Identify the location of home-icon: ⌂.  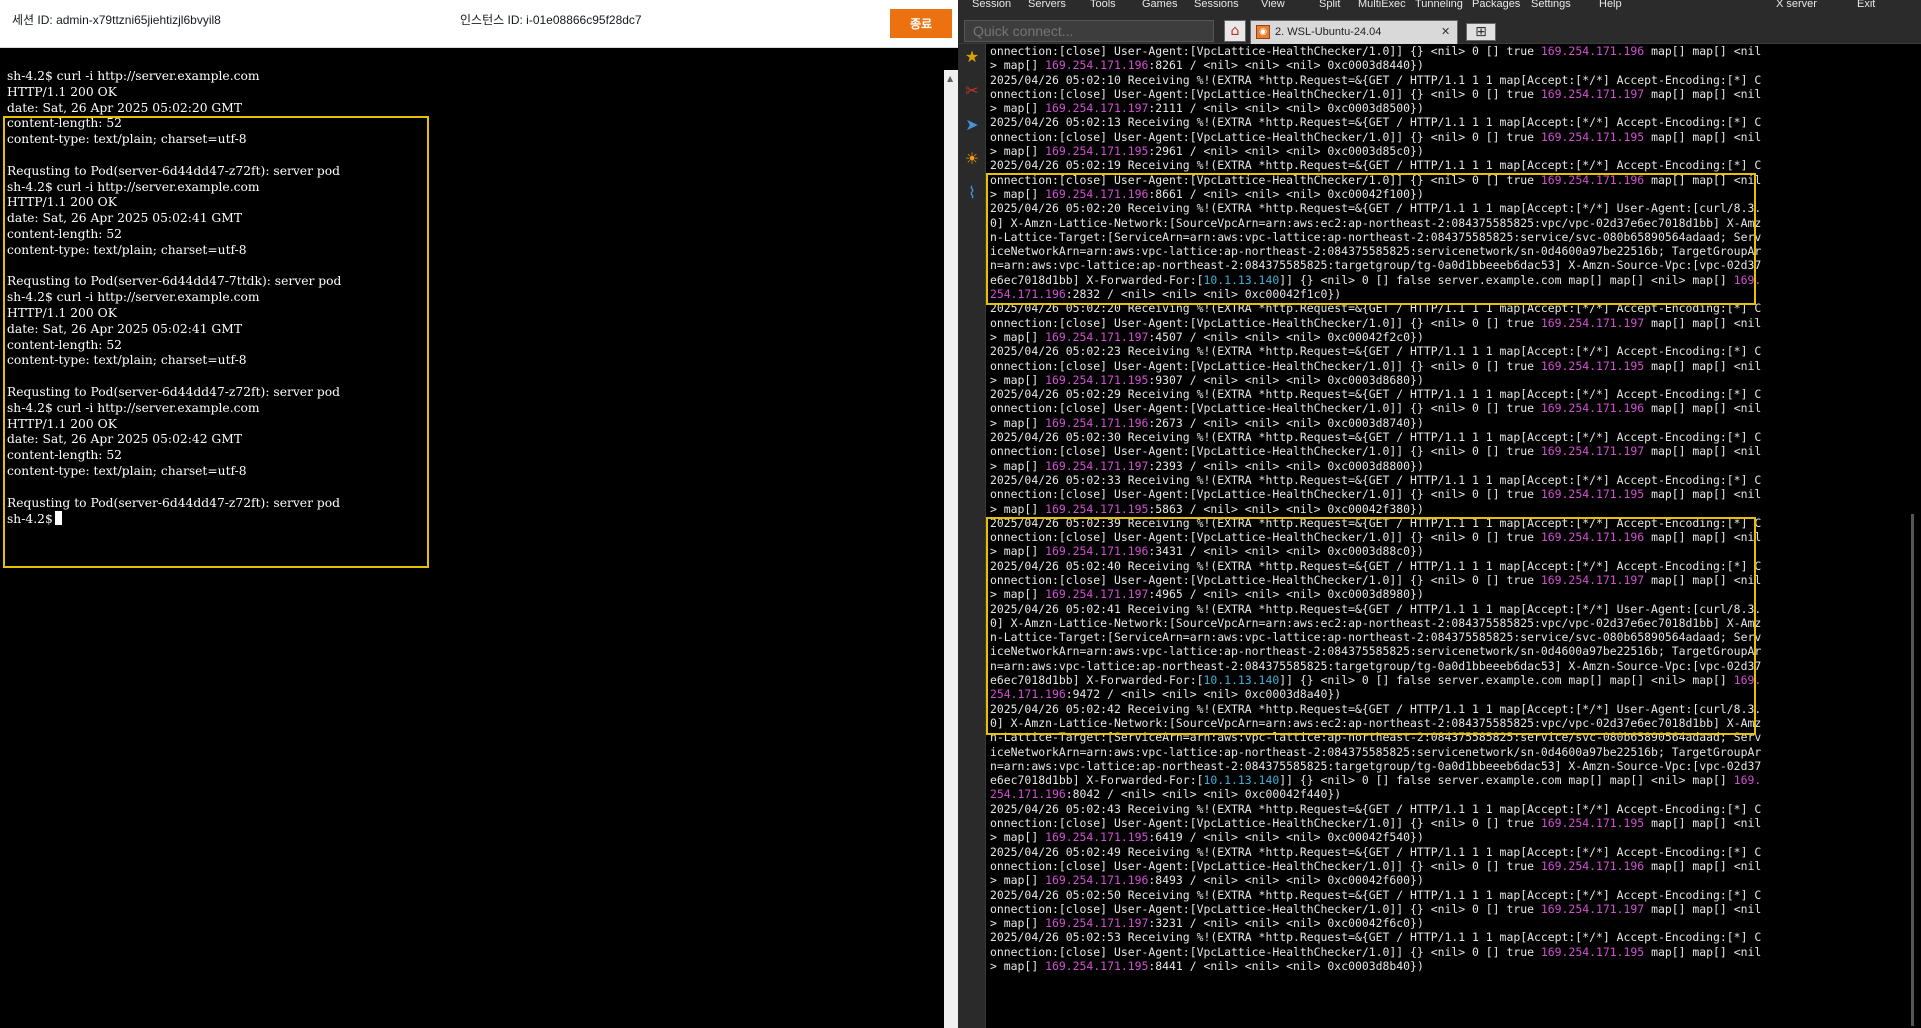
(1235, 31).